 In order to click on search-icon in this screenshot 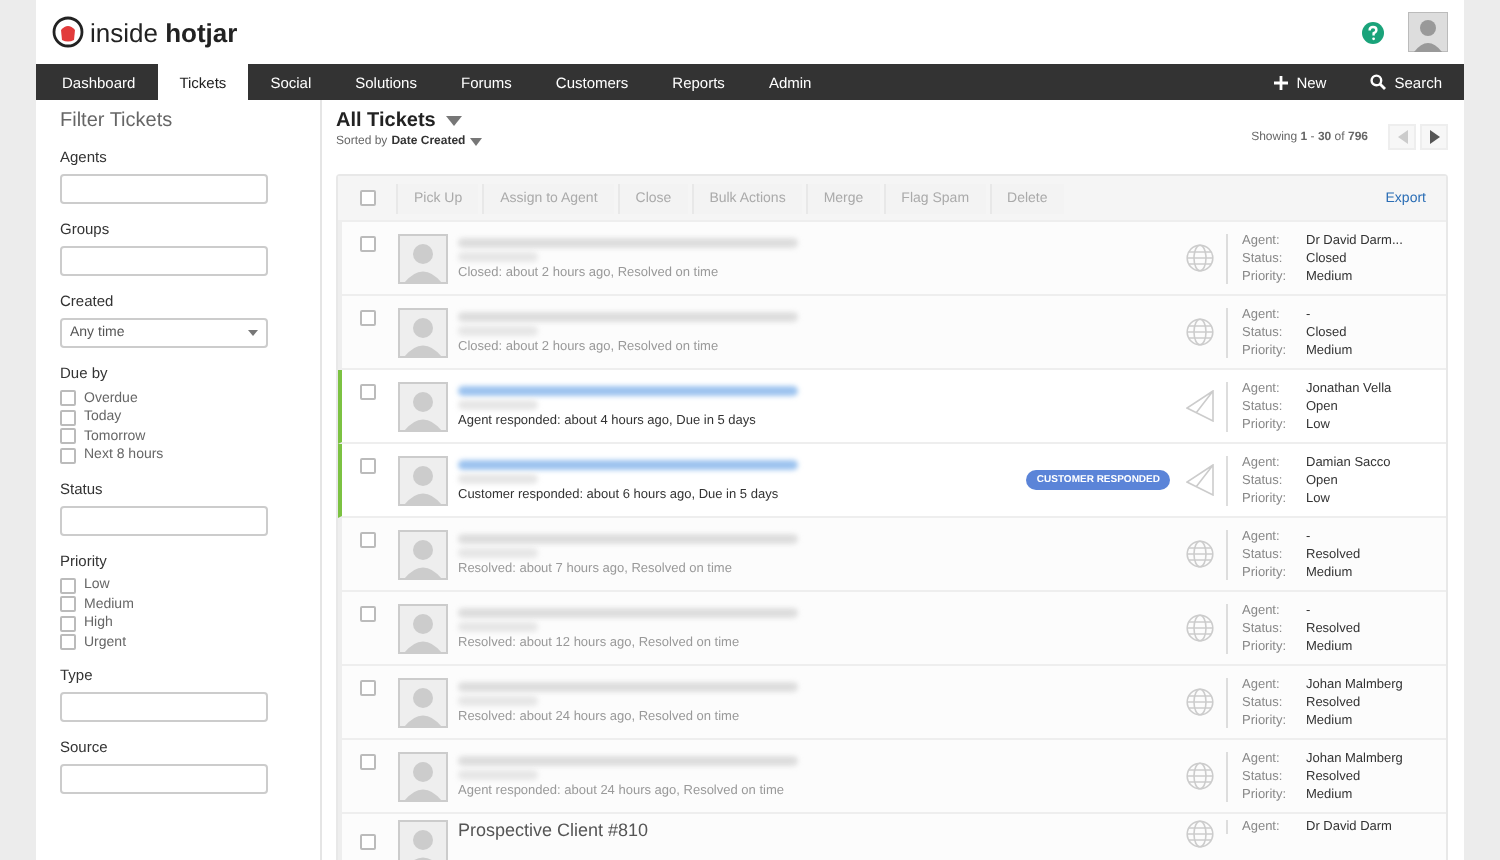, I will do `click(1378, 82)`.